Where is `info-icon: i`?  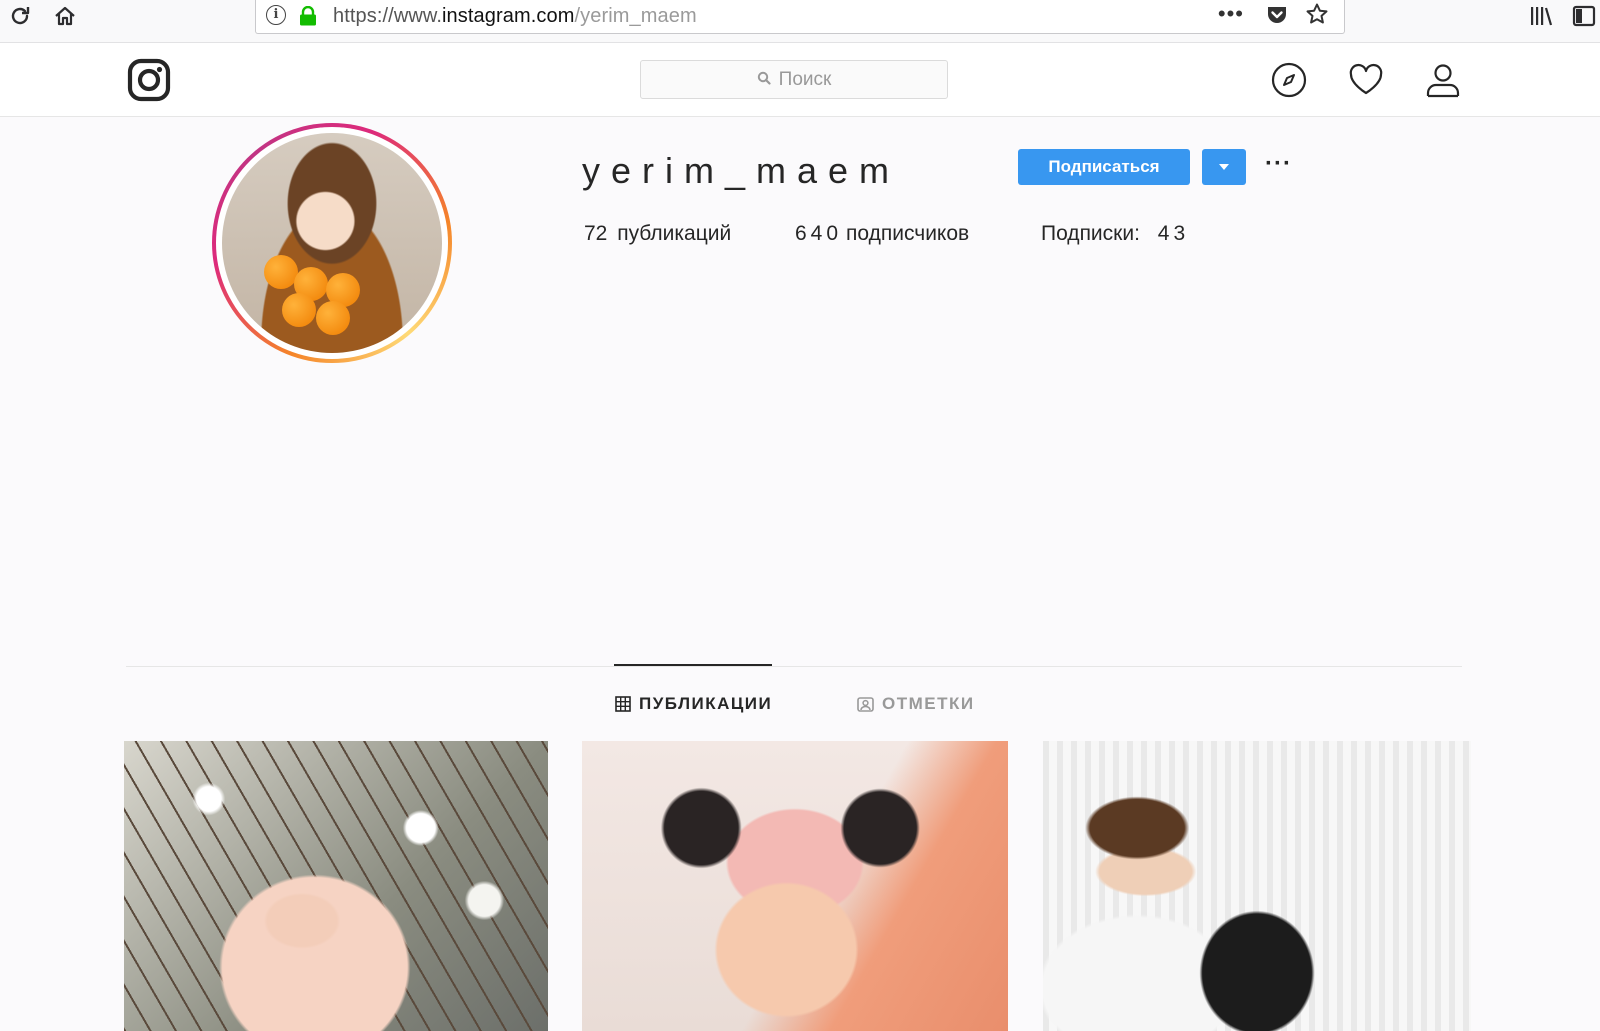
info-icon: i is located at coordinates (276, 15).